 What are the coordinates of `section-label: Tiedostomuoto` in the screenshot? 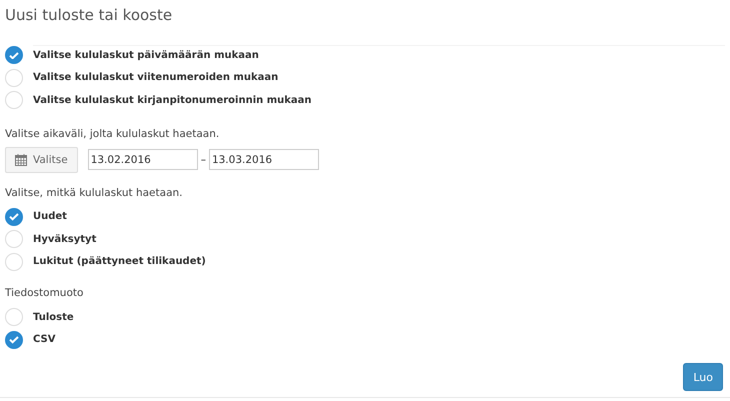 It's located at (44, 293).